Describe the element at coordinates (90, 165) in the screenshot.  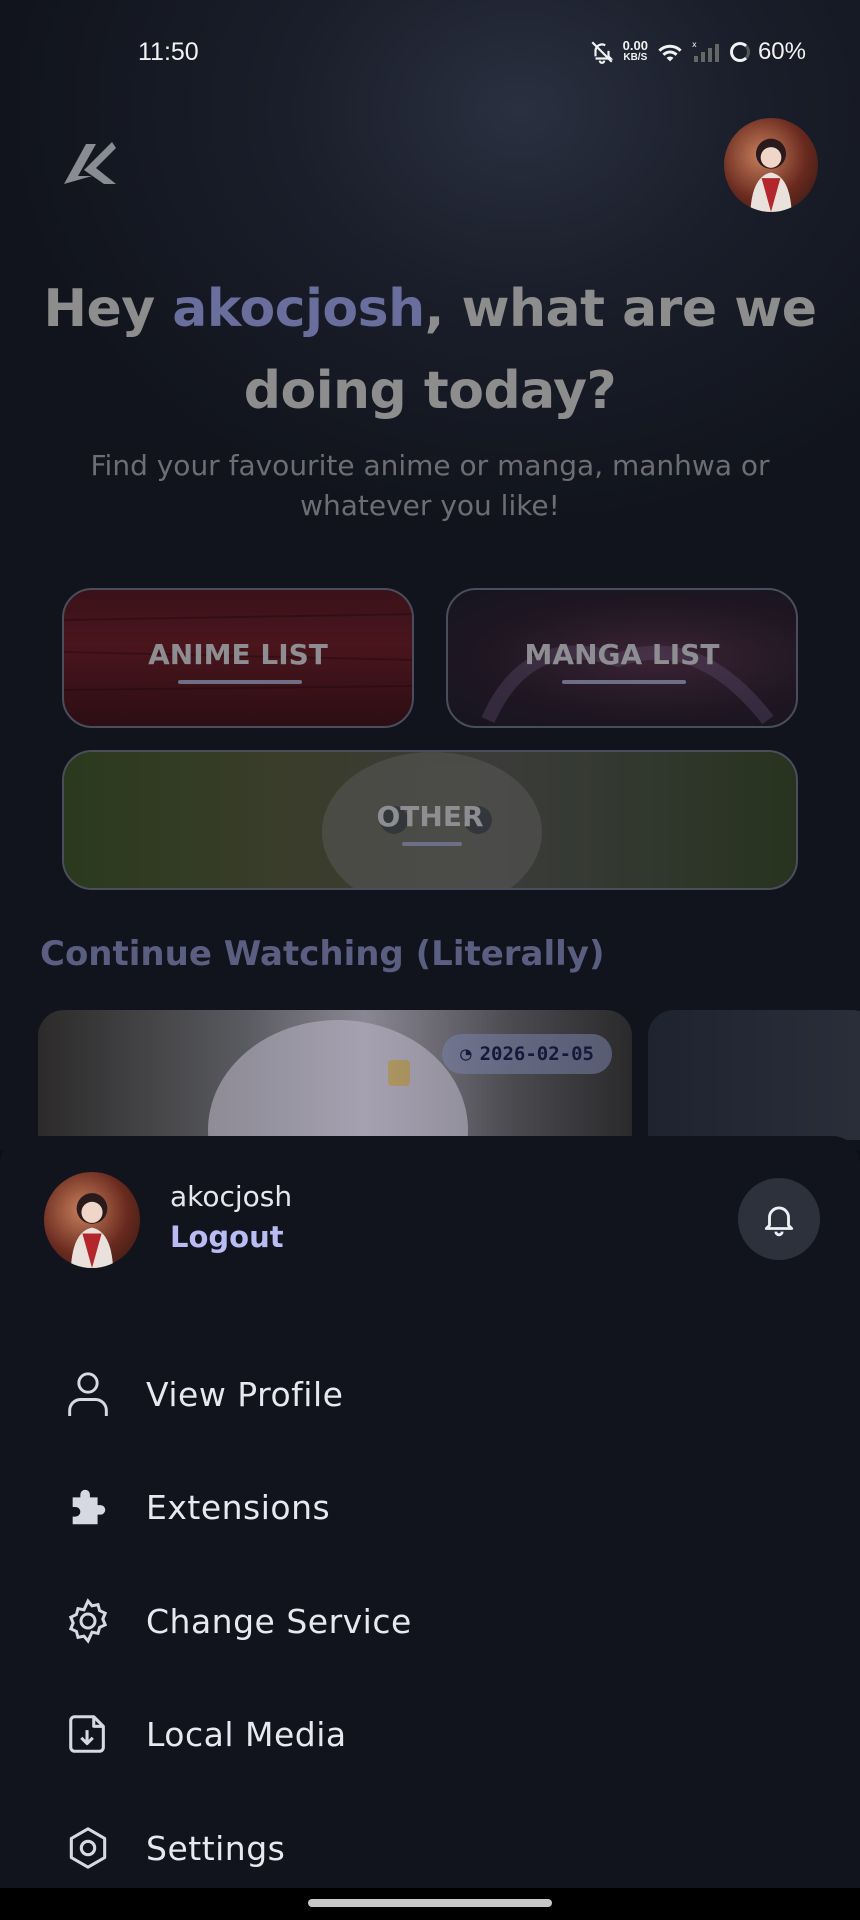
I see `app-logo-icon` at that location.